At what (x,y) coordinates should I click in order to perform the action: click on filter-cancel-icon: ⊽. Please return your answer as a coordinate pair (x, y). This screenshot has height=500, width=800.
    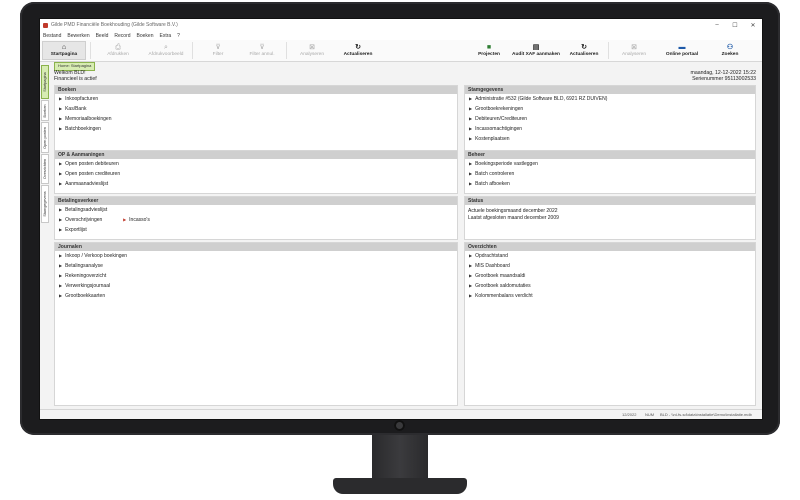
    Looking at the image, I should click on (262, 47).